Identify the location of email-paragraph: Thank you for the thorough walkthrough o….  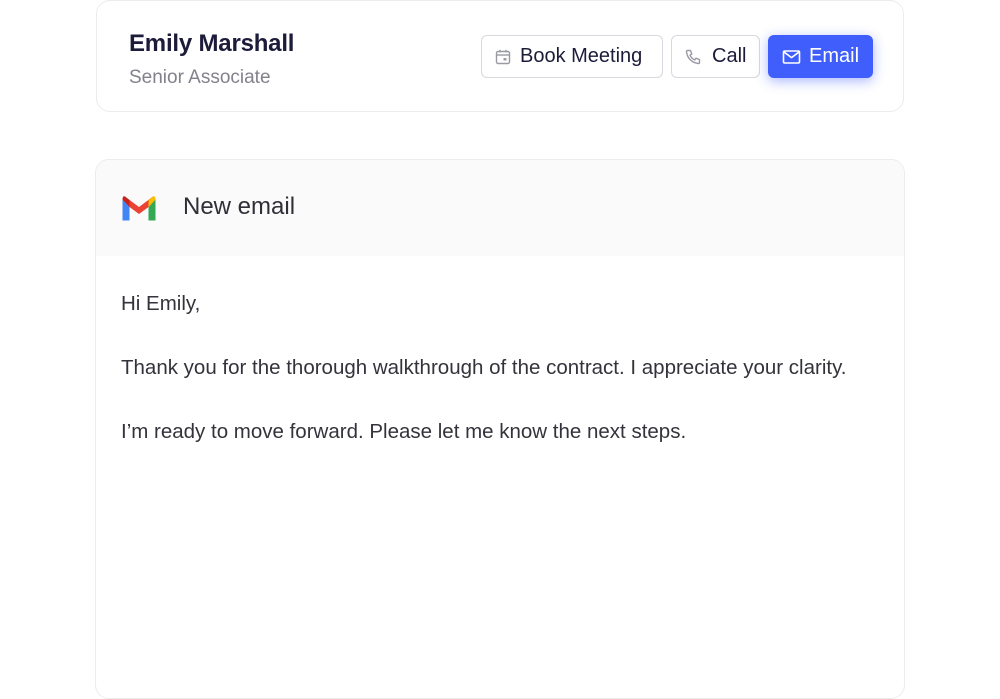
(484, 367).